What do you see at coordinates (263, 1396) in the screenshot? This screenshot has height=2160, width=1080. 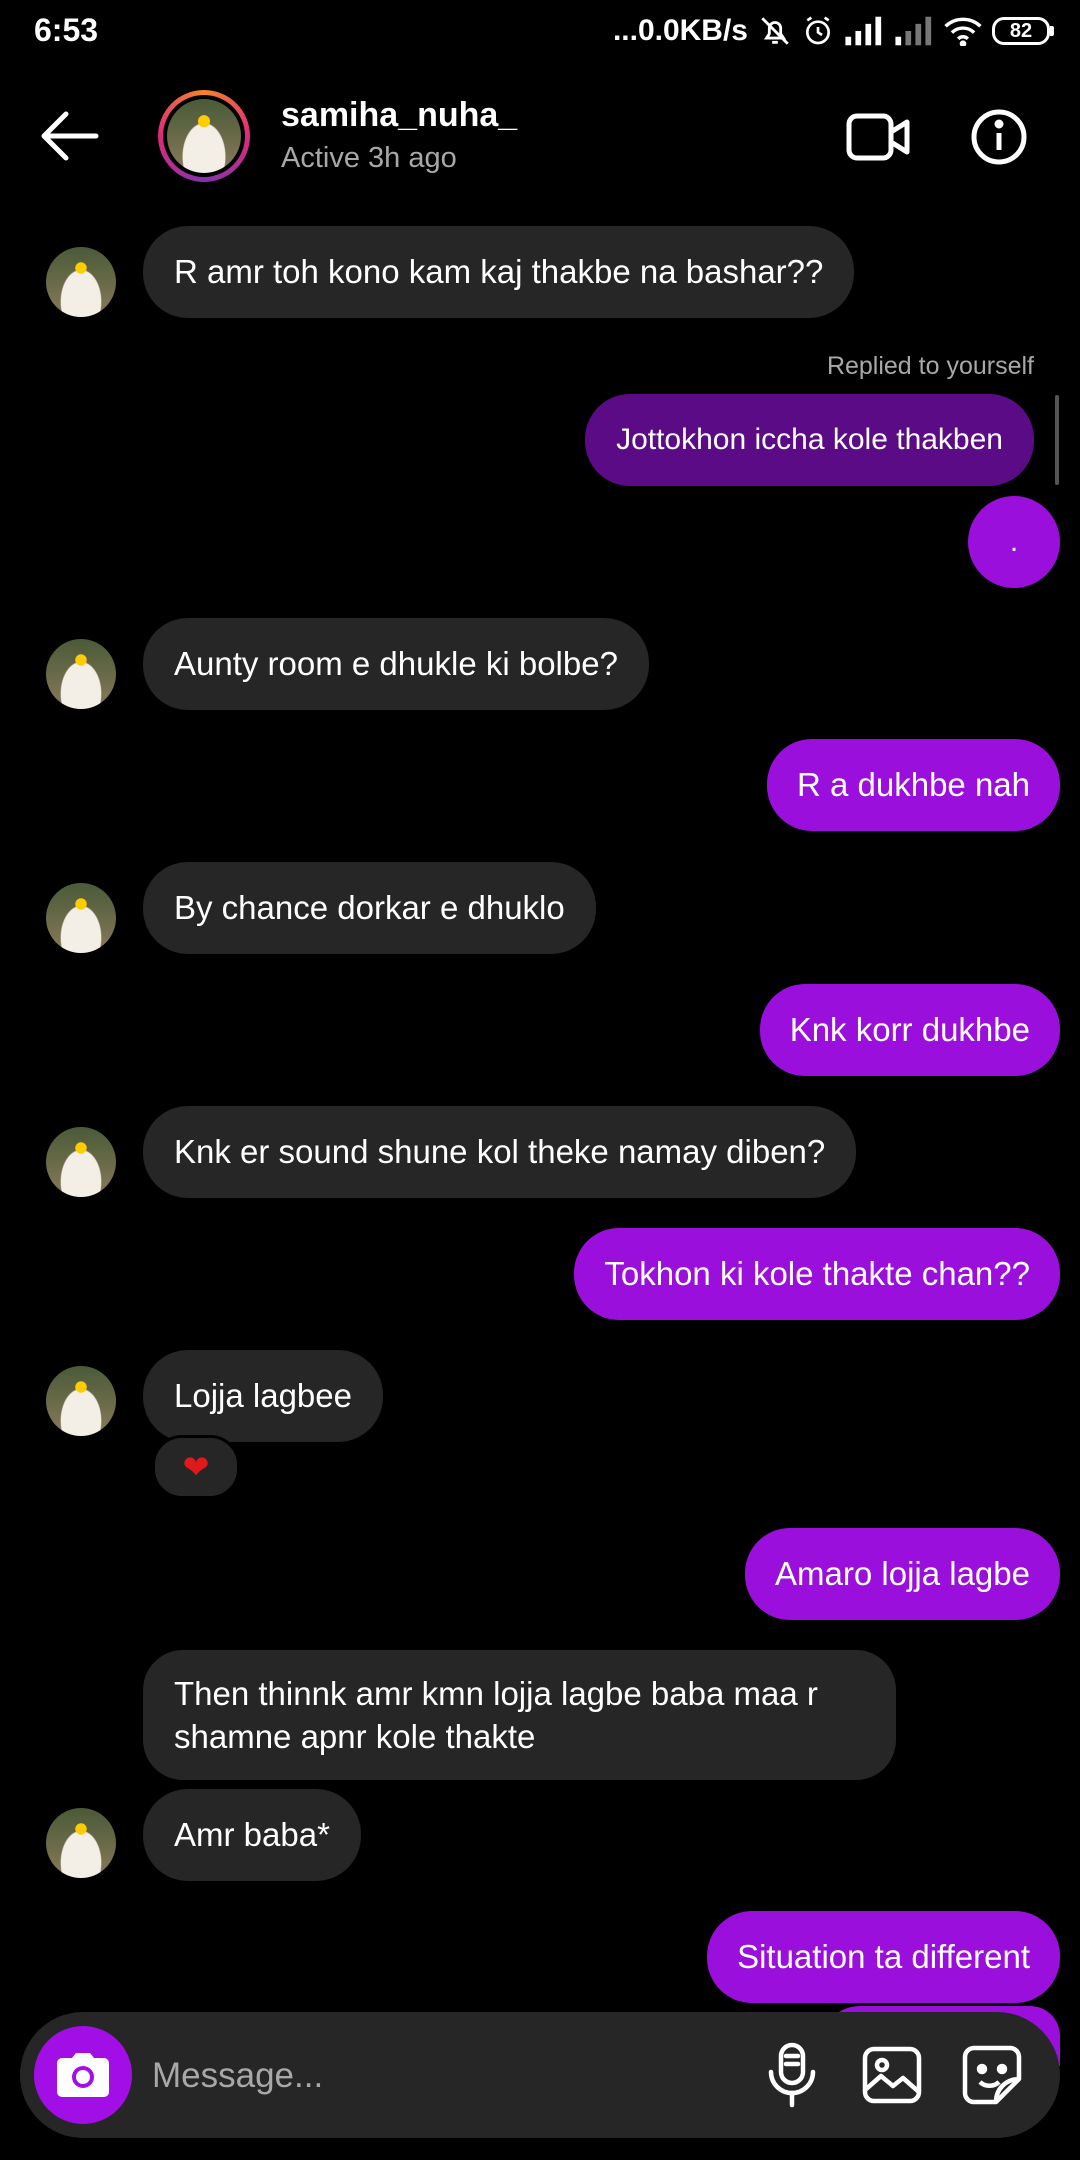 I see `received-message: Lojja lagbee` at bounding box center [263, 1396].